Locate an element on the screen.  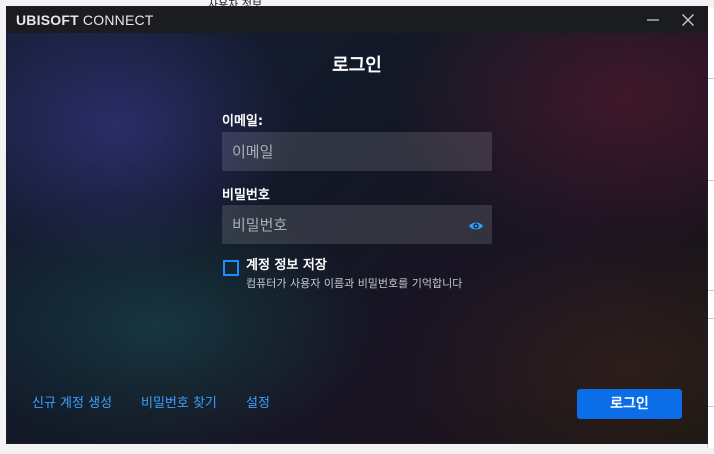
background-window-edge is located at coordinates (710, 228).